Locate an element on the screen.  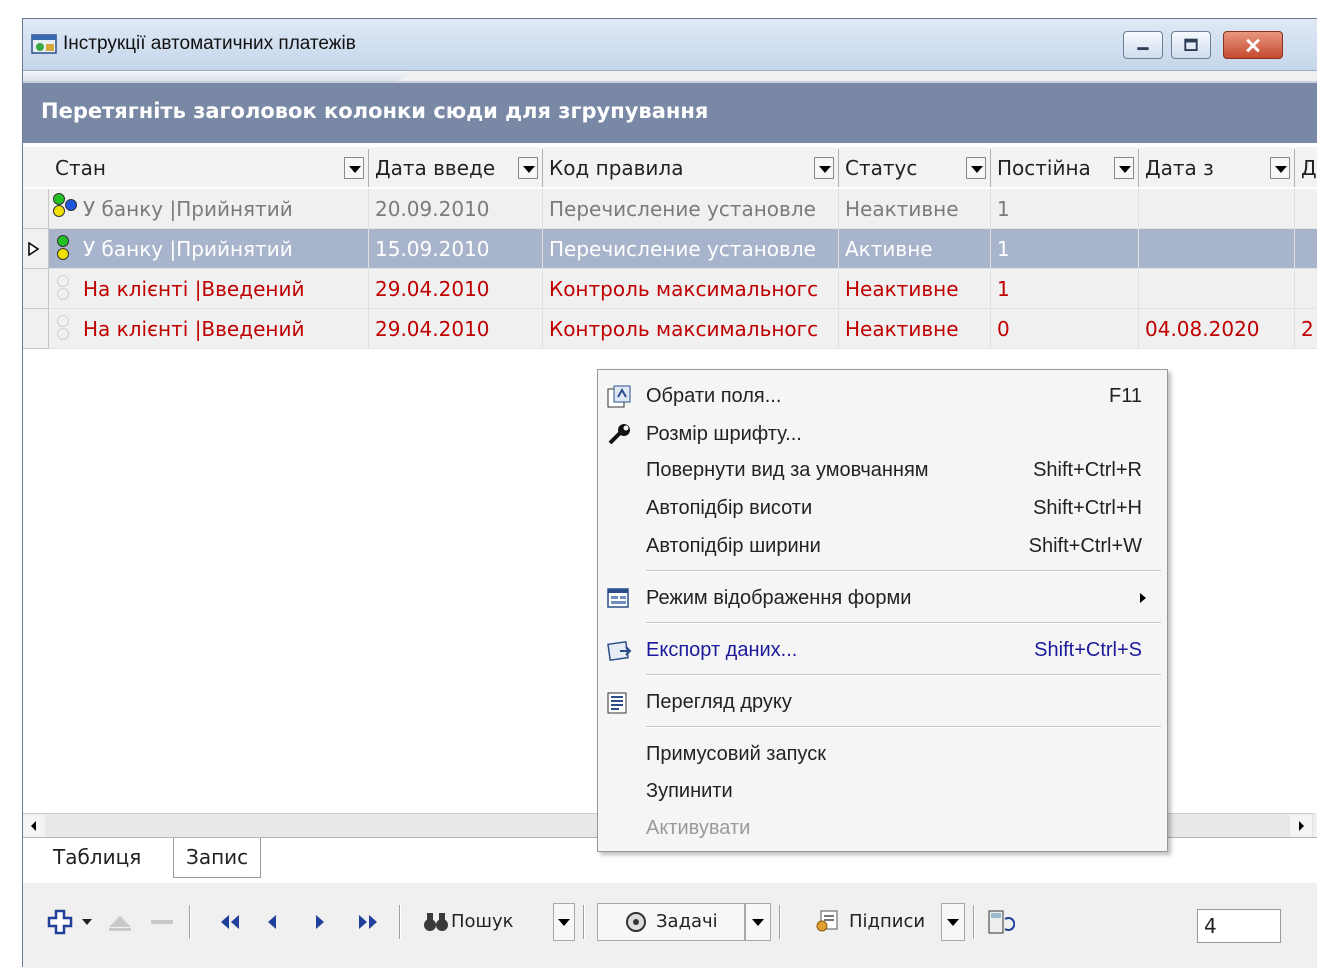
window-title: Інструкції автоматичних платежів is located at coordinates (209, 43).